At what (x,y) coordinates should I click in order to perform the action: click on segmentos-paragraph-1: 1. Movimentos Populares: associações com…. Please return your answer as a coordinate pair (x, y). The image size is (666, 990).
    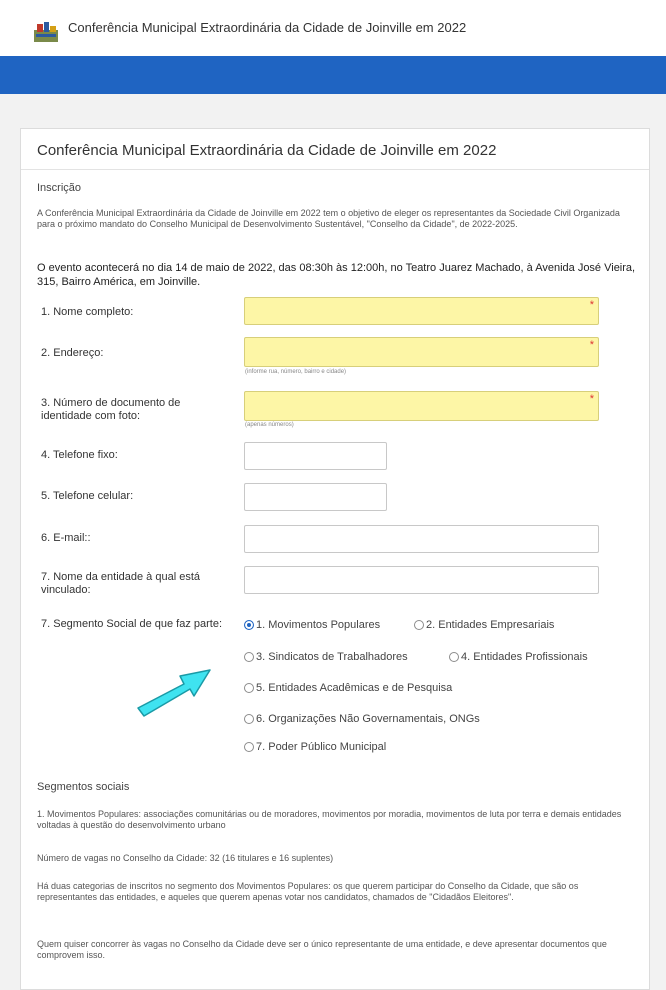
    Looking at the image, I should click on (329, 819).